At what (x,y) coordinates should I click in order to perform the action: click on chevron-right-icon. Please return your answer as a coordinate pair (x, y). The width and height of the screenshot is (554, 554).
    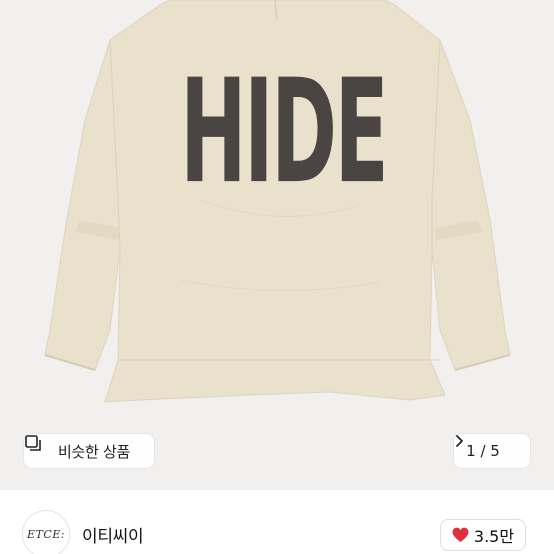
    Looking at the image, I should click on (487, 446).